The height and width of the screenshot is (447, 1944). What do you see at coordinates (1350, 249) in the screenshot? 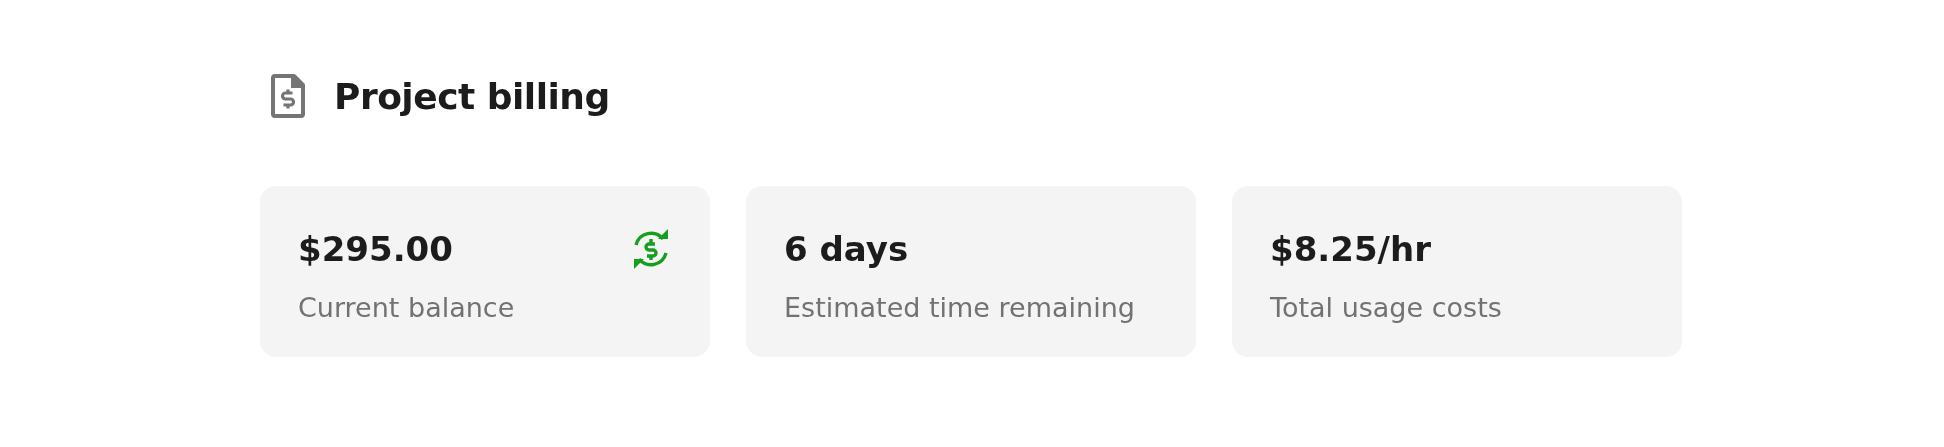
I see `stat-value: $8.25/hr` at bounding box center [1350, 249].